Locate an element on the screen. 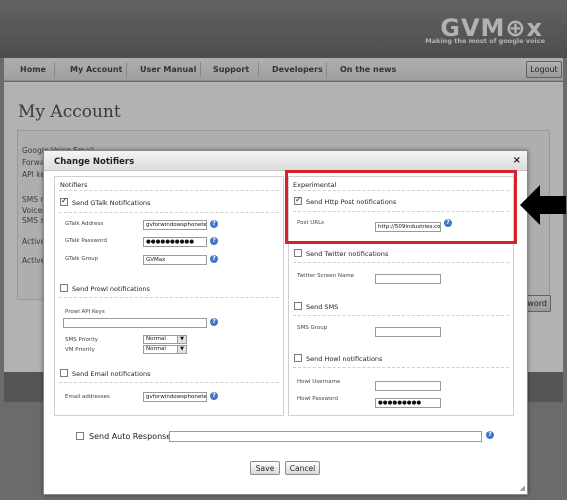  panel-title: Notifiers is located at coordinates (74, 185).